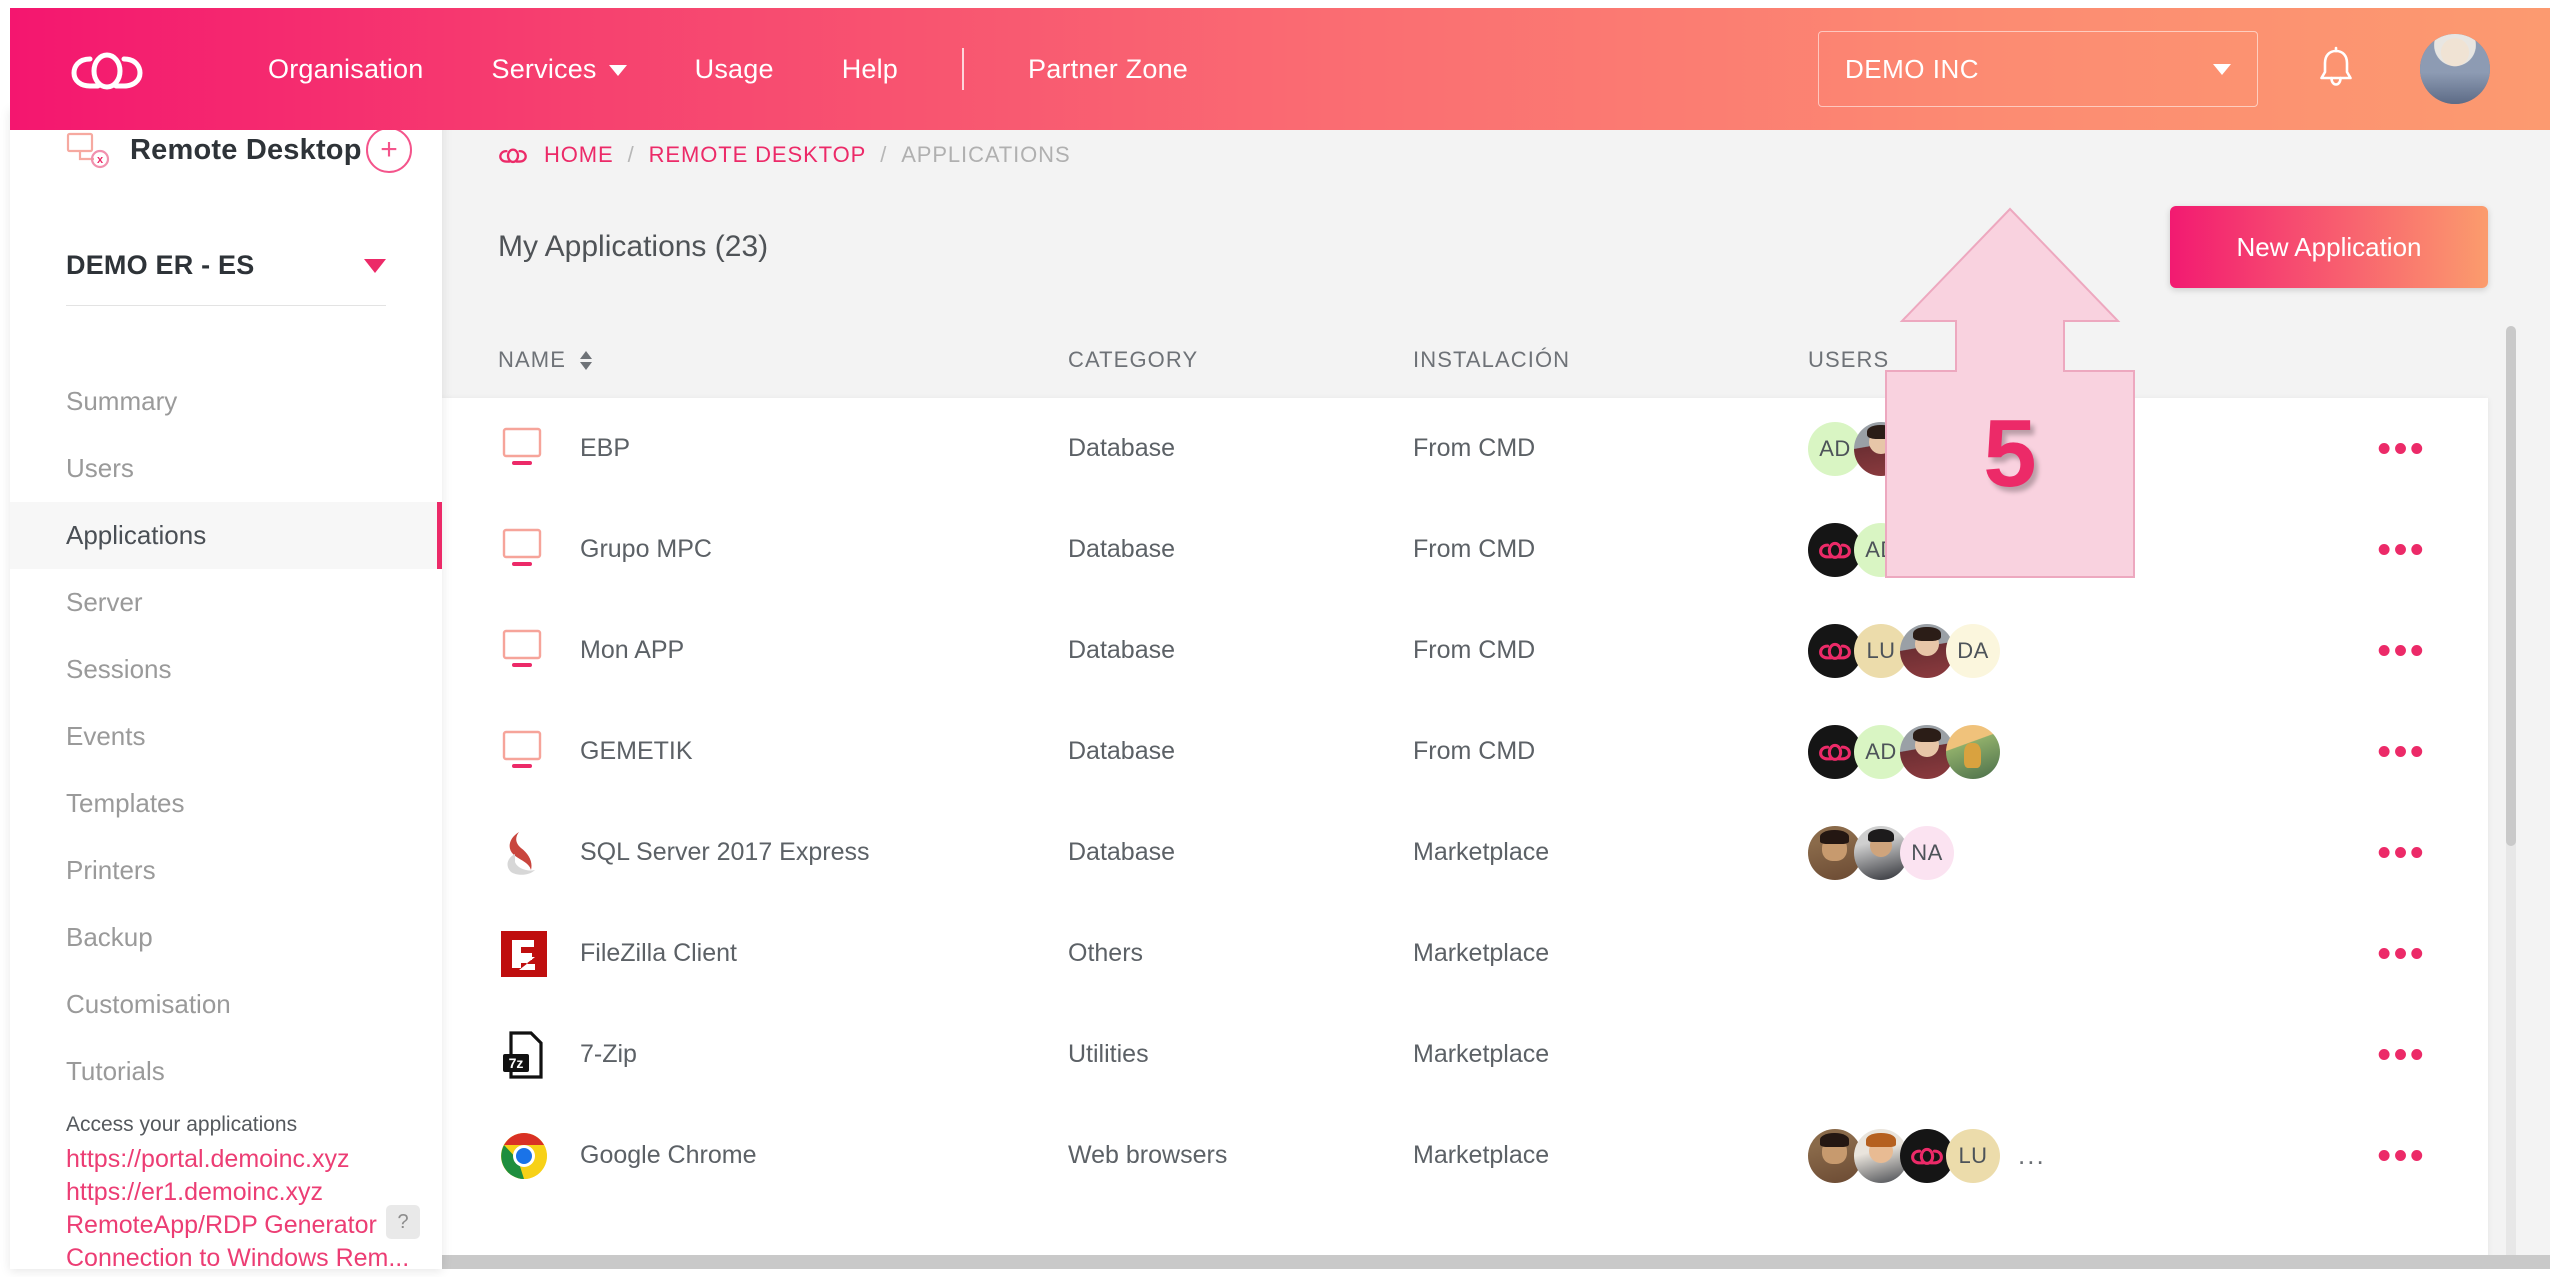 The image size is (2560, 1277). Describe the element at coordinates (783, 752) in the screenshot. I see `cell-name: GEMETIK` at that location.